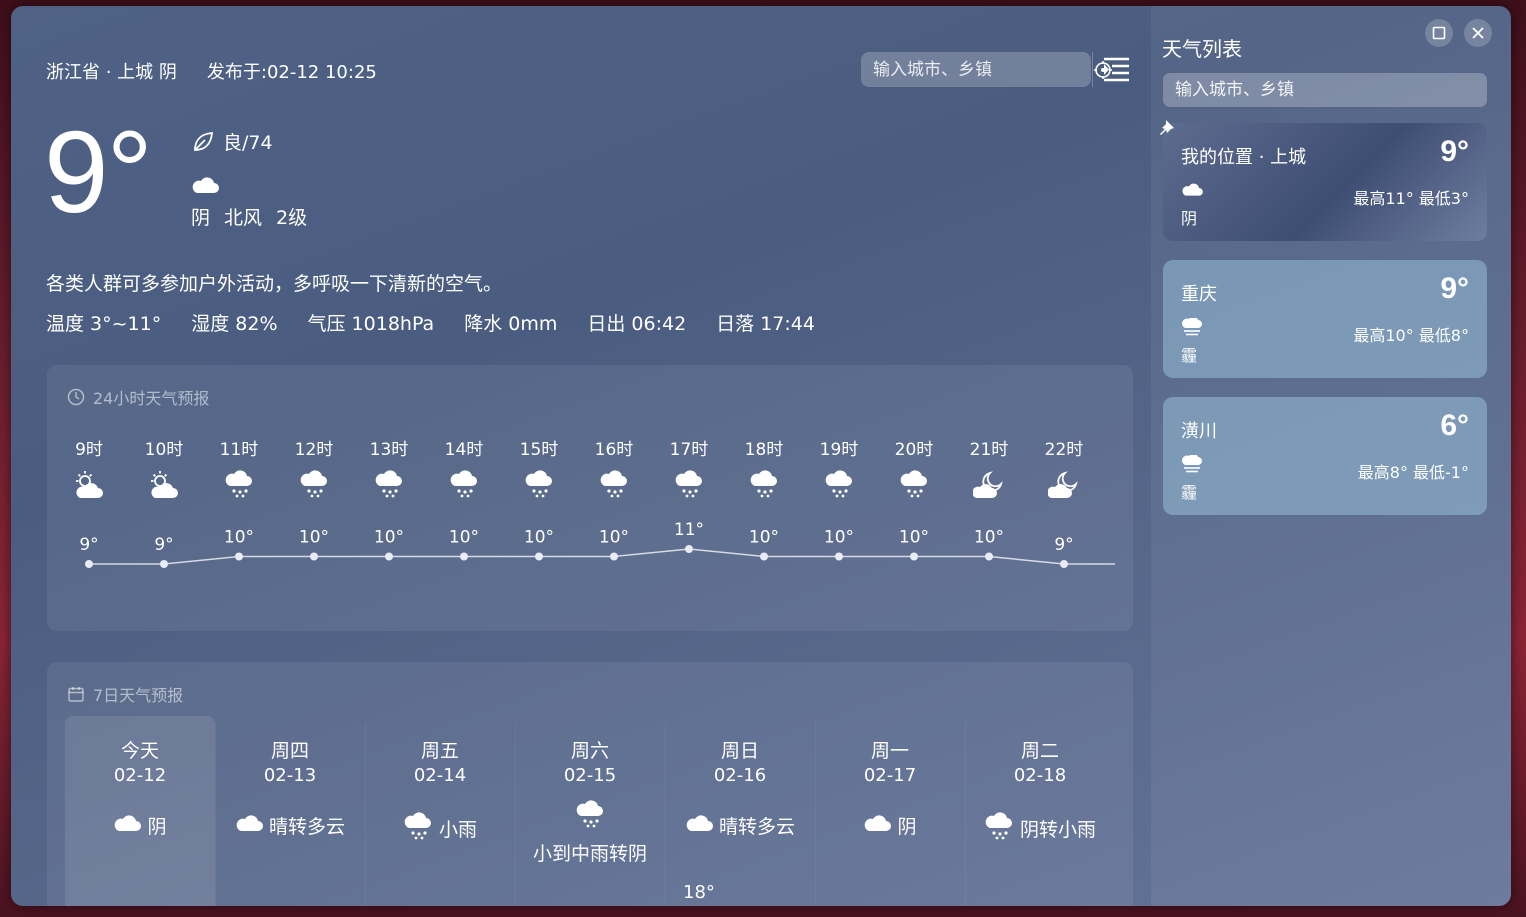 The height and width of the screenshot is (917, 1526). I want to click on hour-forecast: 18时, so click(764, 469).